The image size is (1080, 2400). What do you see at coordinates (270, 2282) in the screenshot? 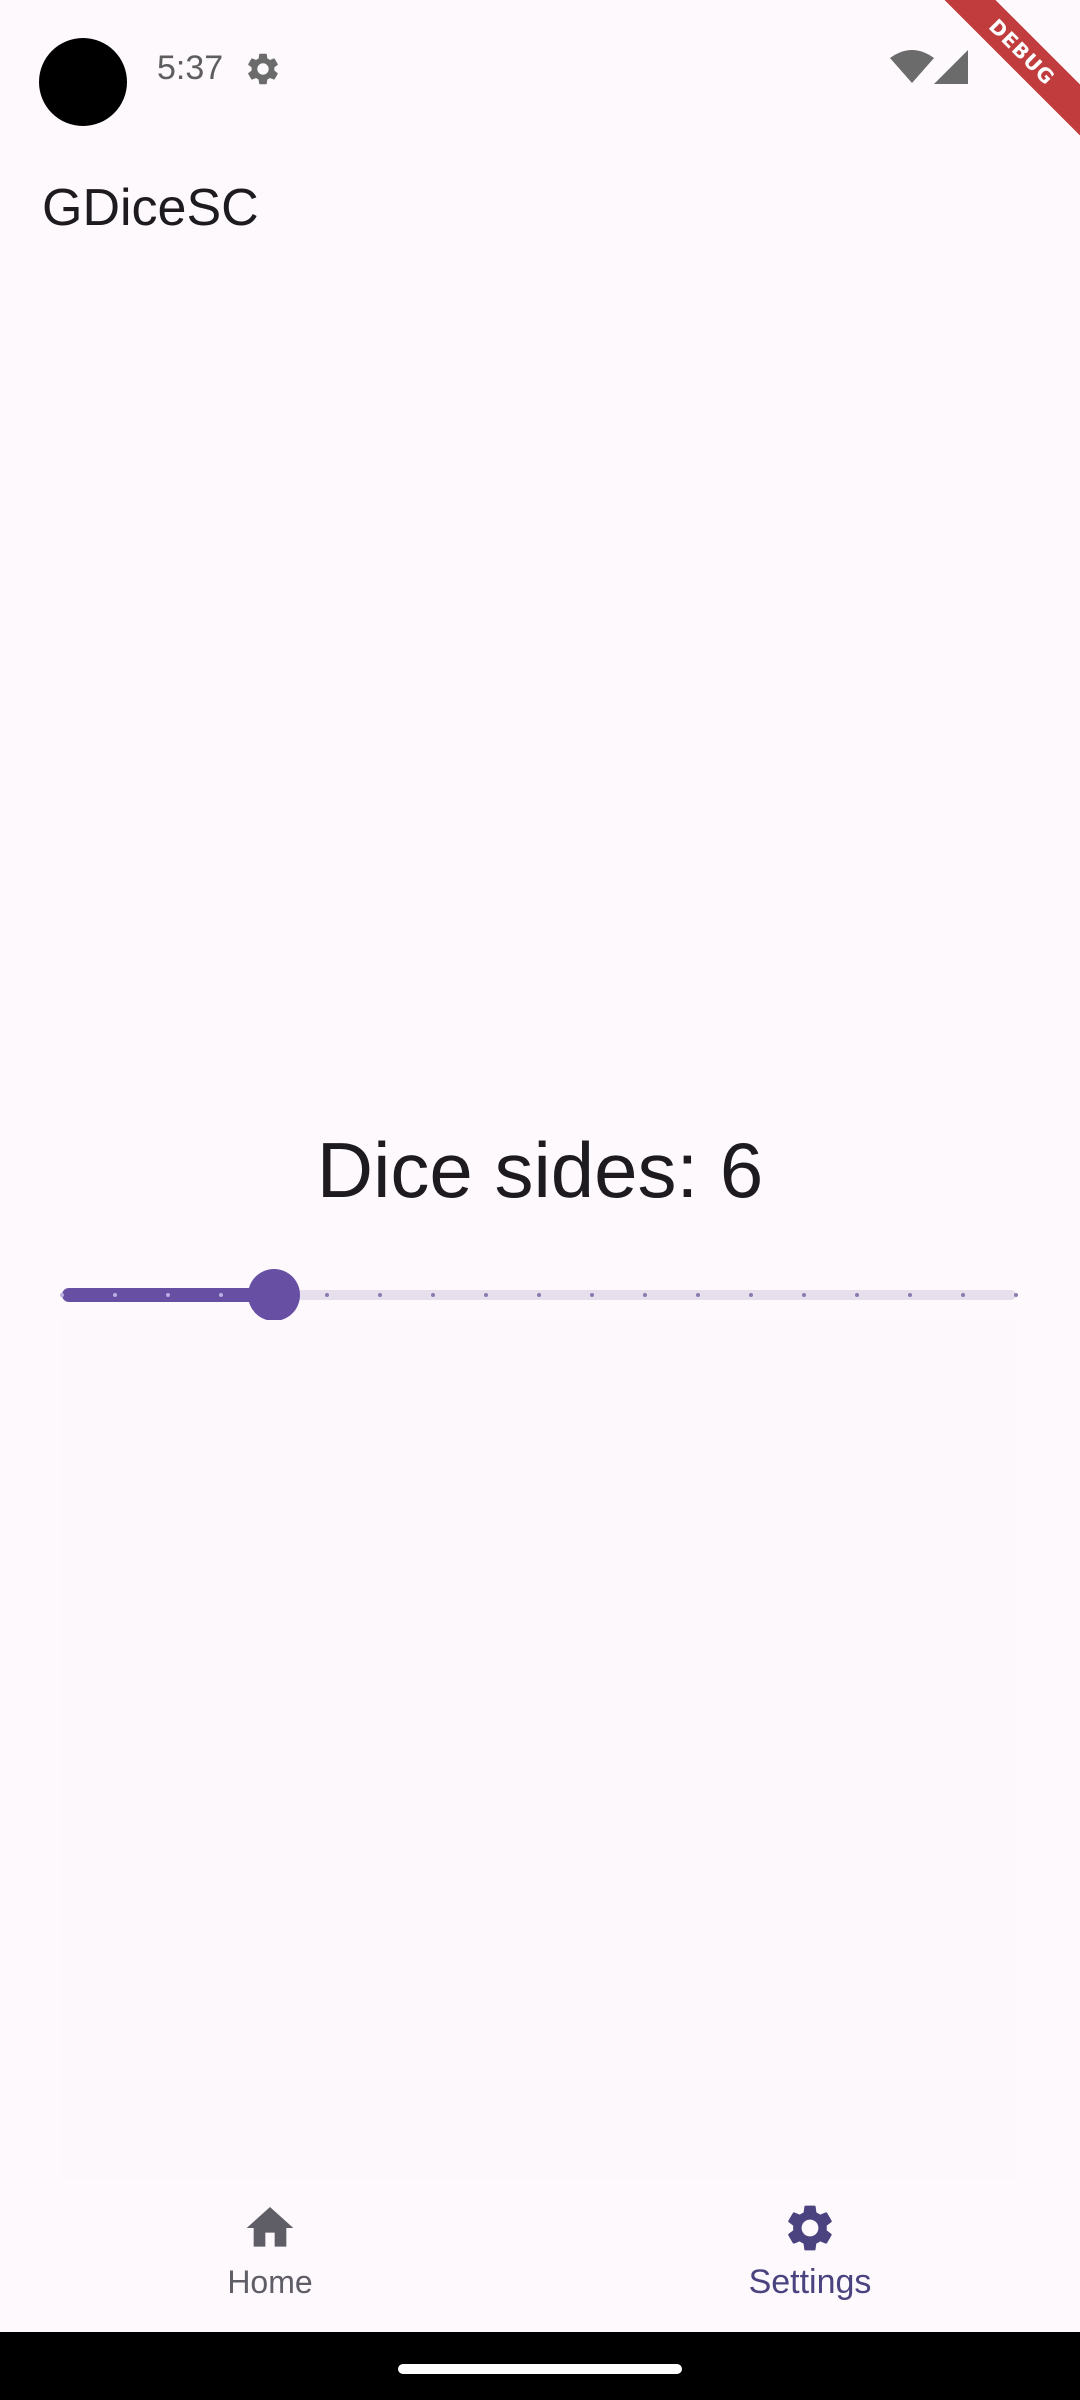
I see `nav-label-home: Home` at bounding box center [270, 2282].